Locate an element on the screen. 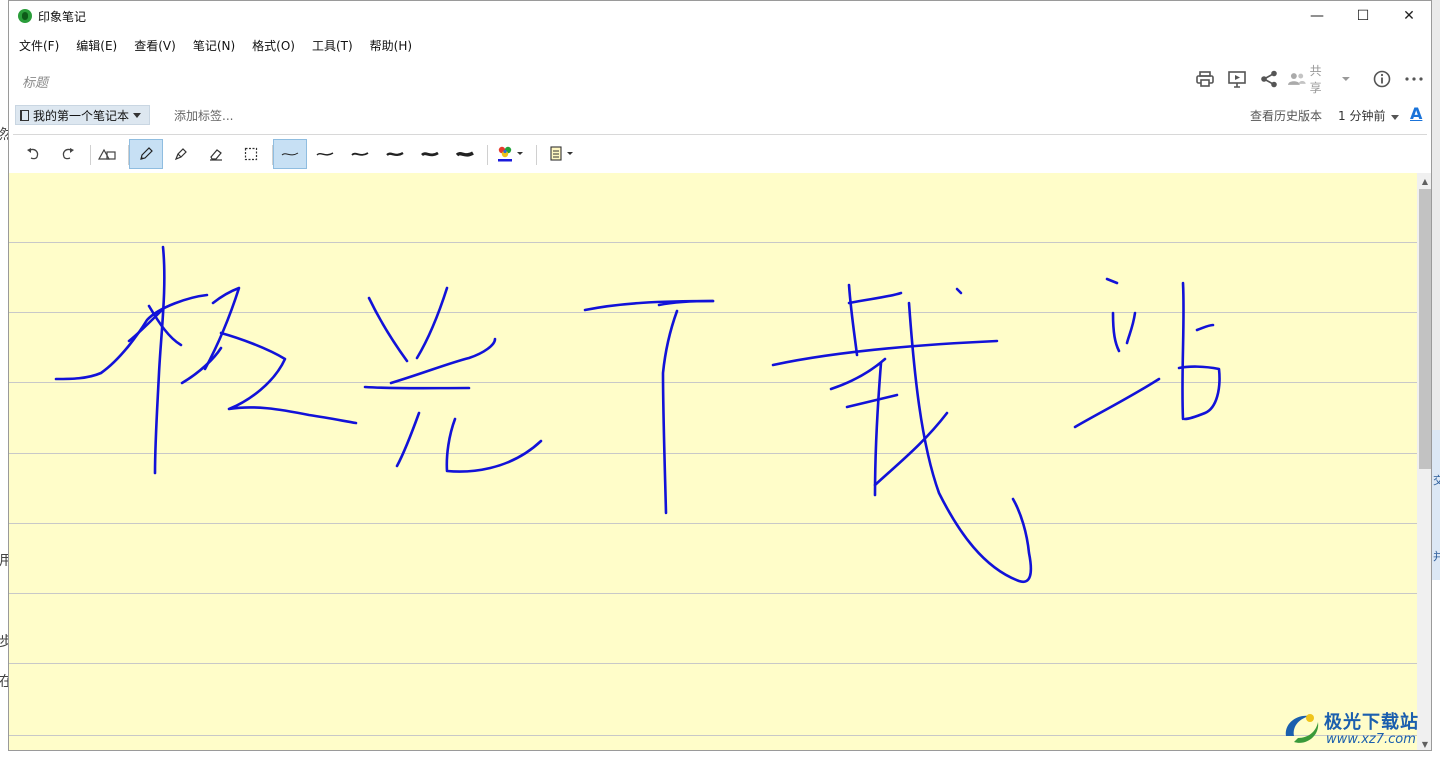 The image size is (1440, 759). close-button: ✕ is located at coordinates (1408, 16).